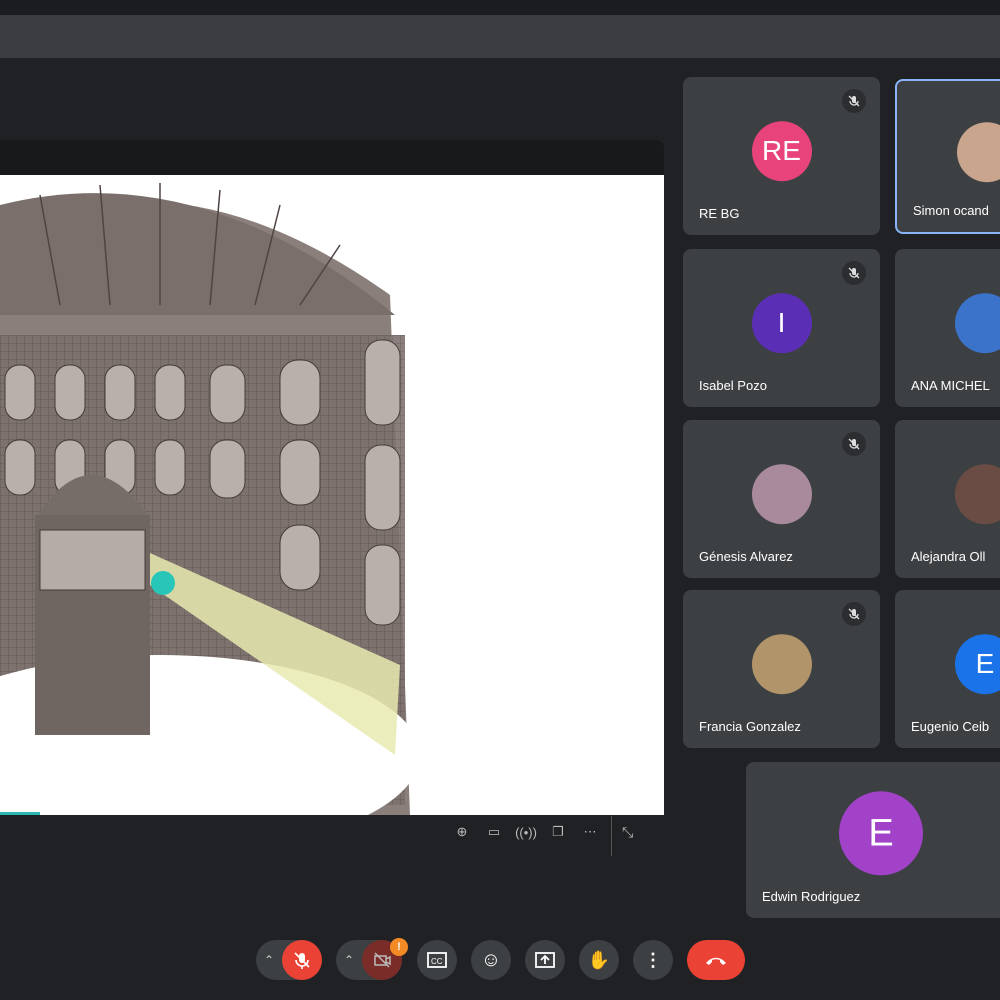  I want to click on mic-off-icon, so click(302, 960).